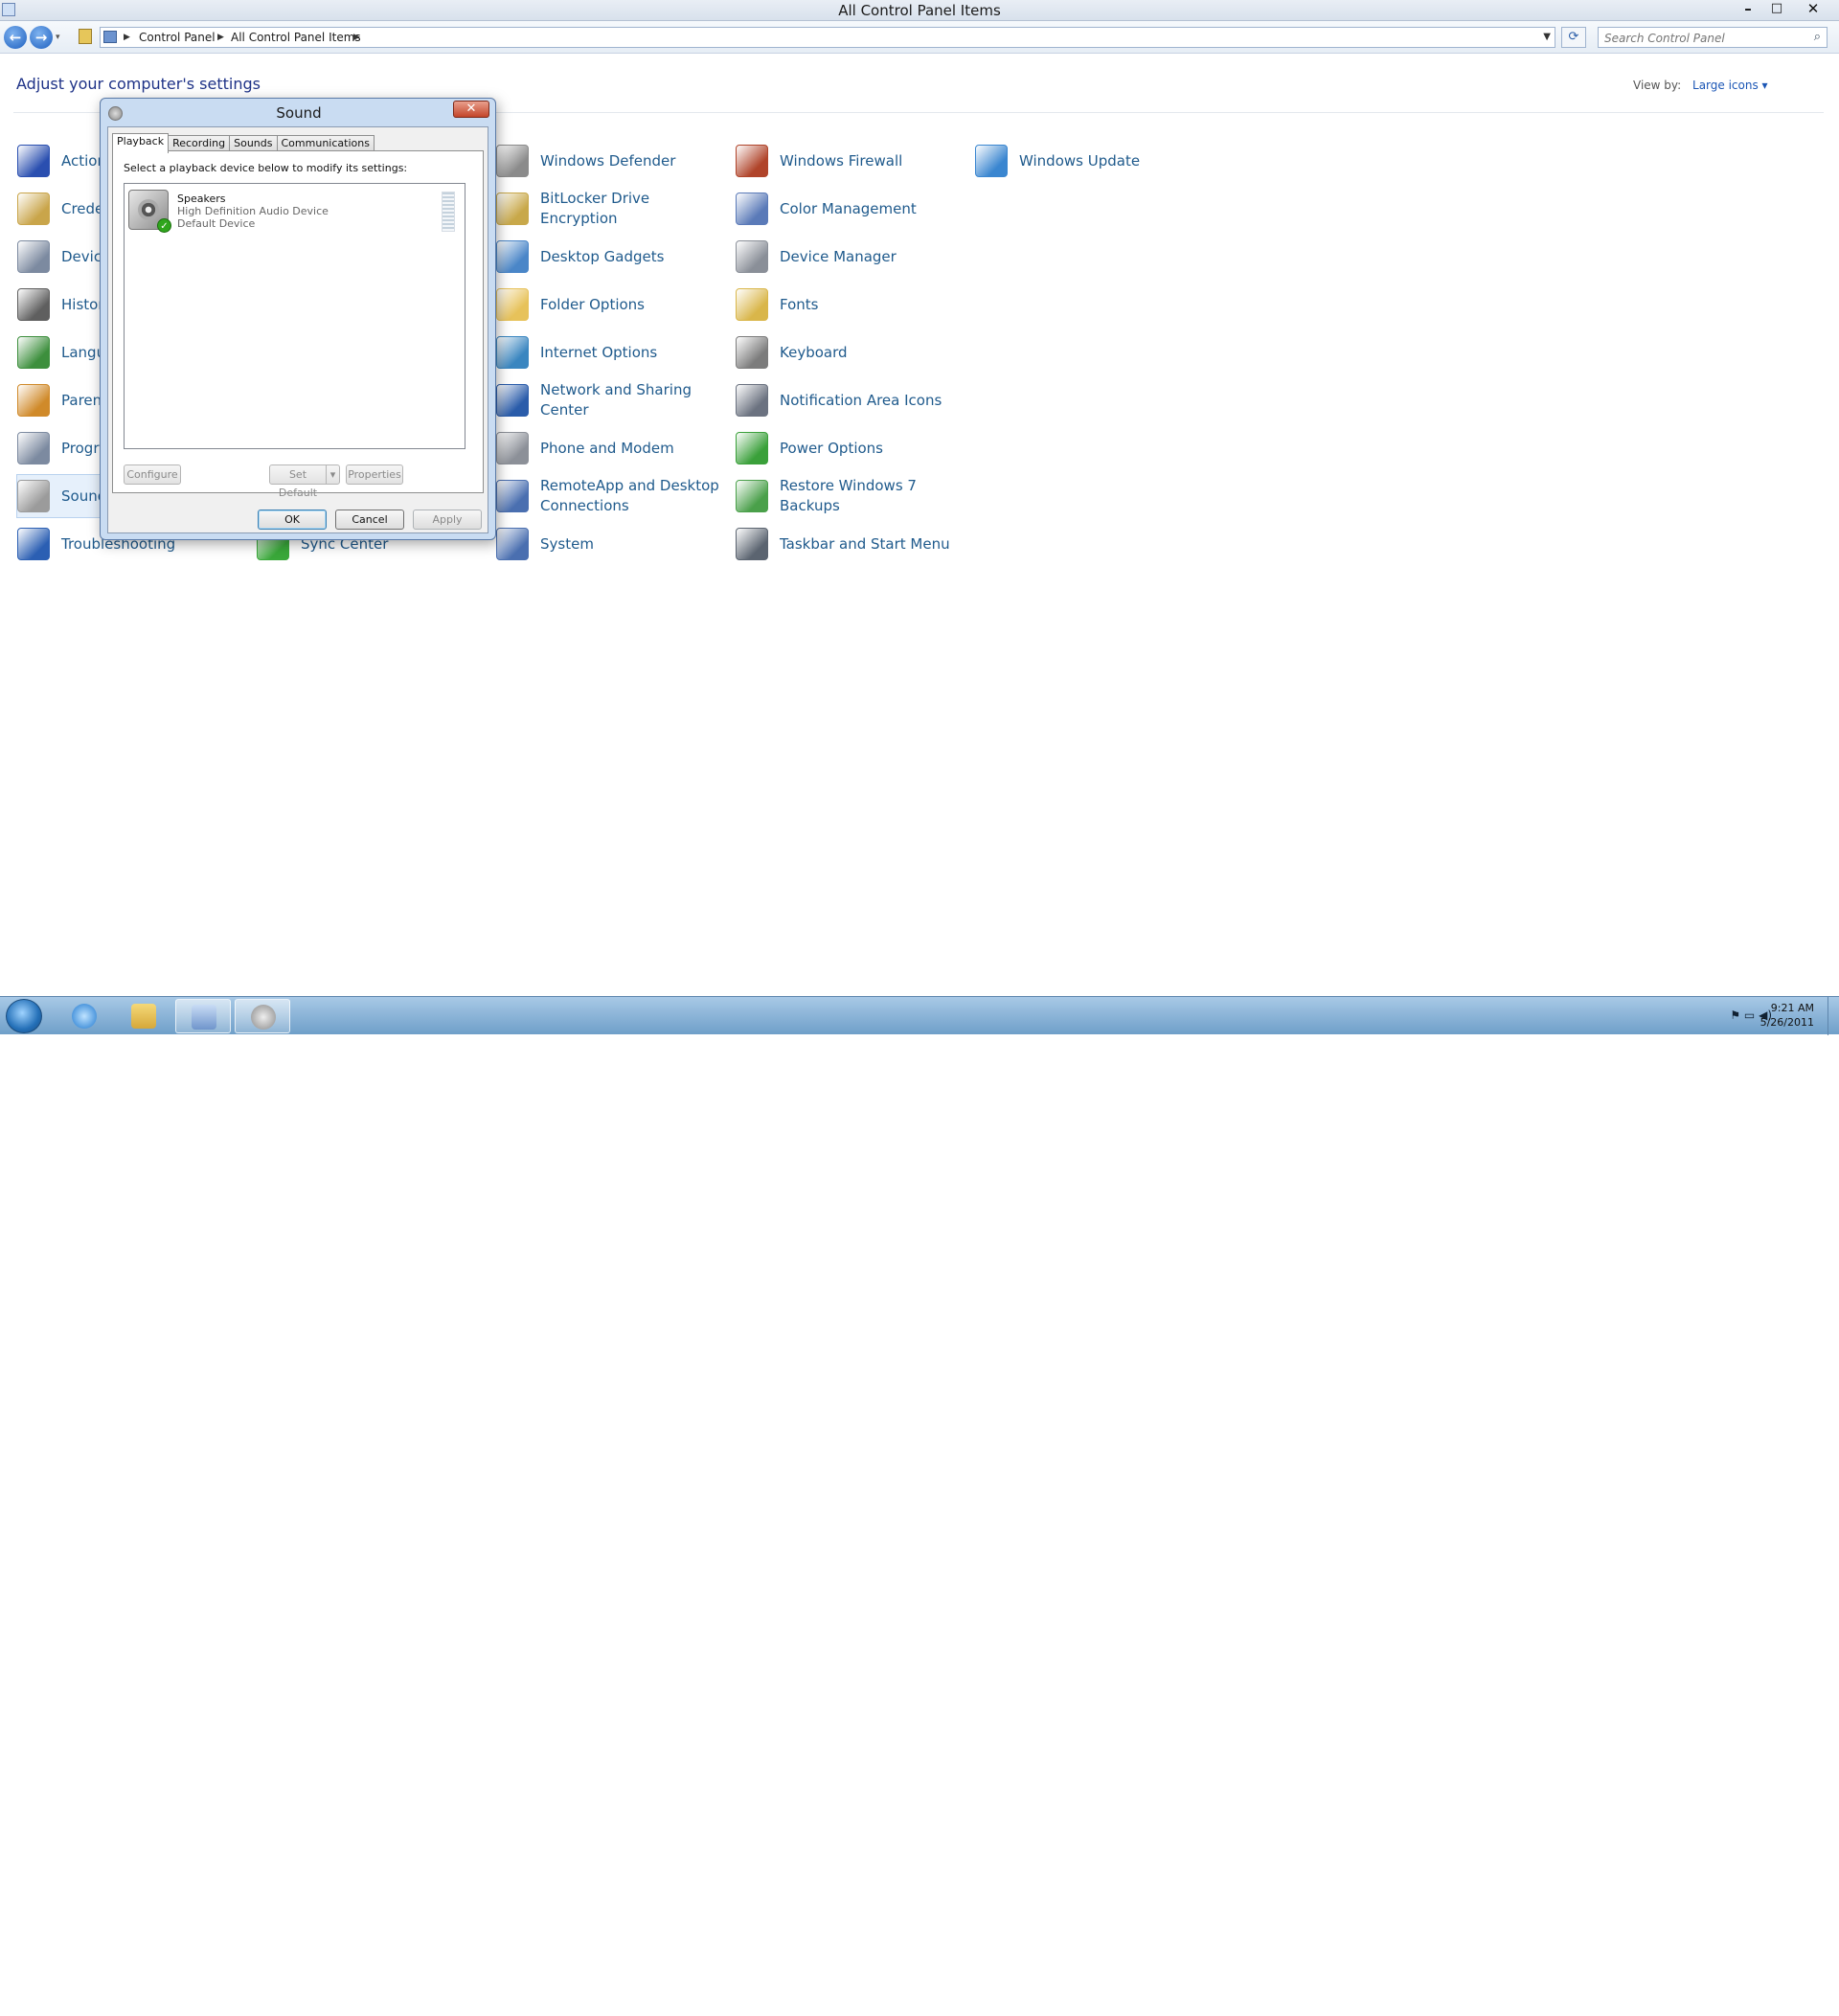  What do you see at coordinates (41, 37) in the screenshot?
I see `forward-button: →` at bounding box center [41, 37].